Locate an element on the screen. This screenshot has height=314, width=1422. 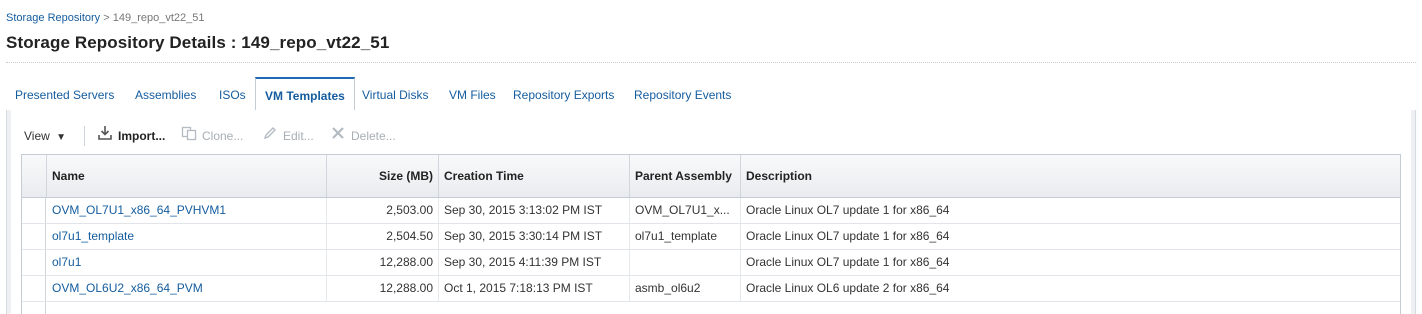
cell-creation-time: Sep 30, 2015 4:11:39 PM IST is located at coordinates (534, 262).